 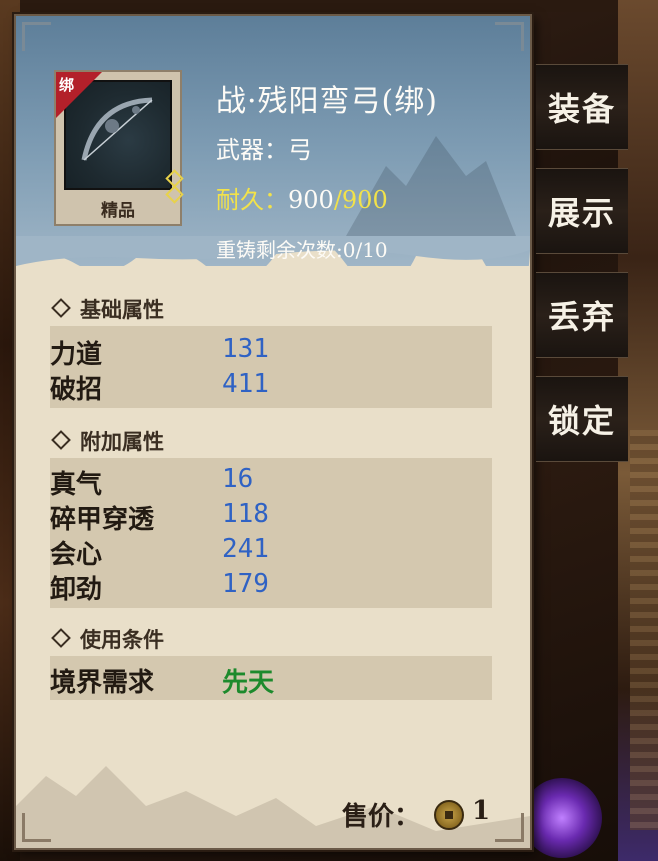 I want to click on stat-name: 会心, so click(x=76, y=555).